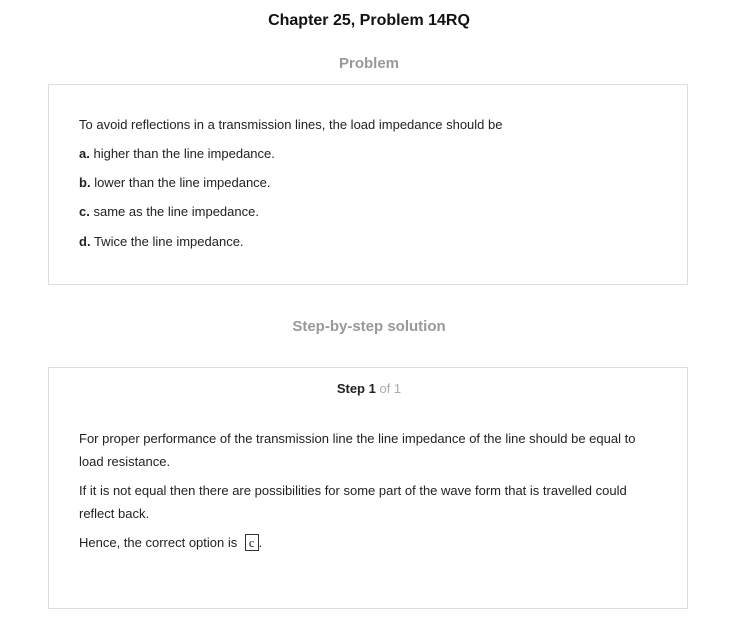 This screenshot has height=635, width=738. Describe the element at coordinates (177, 153) in the screenshot. I see `option-a: a. higher than the line impedance.` at that location.